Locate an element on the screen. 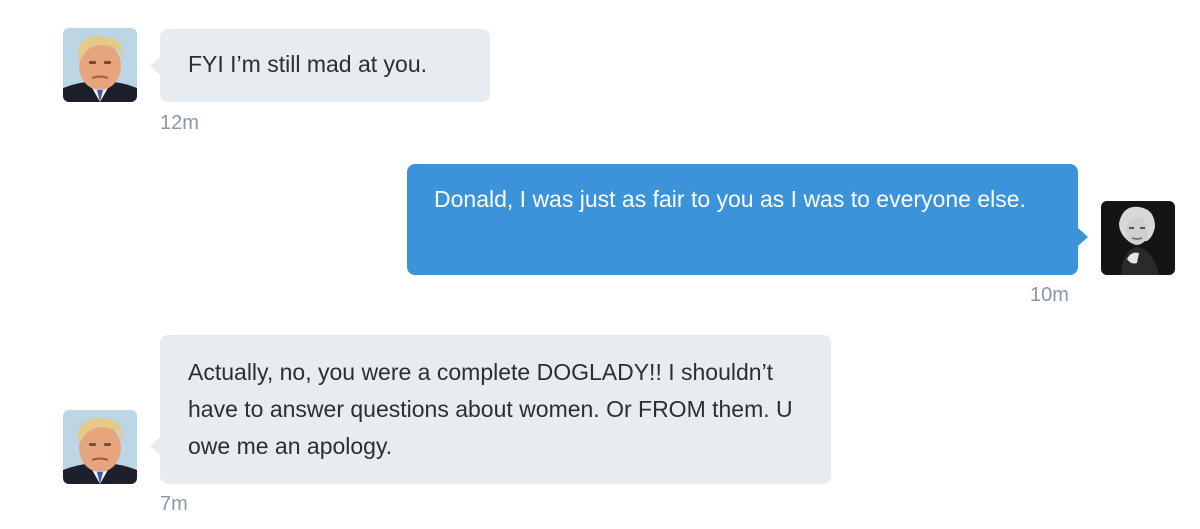  message-timestamp: 10m is located at coordinates (1049, 295).